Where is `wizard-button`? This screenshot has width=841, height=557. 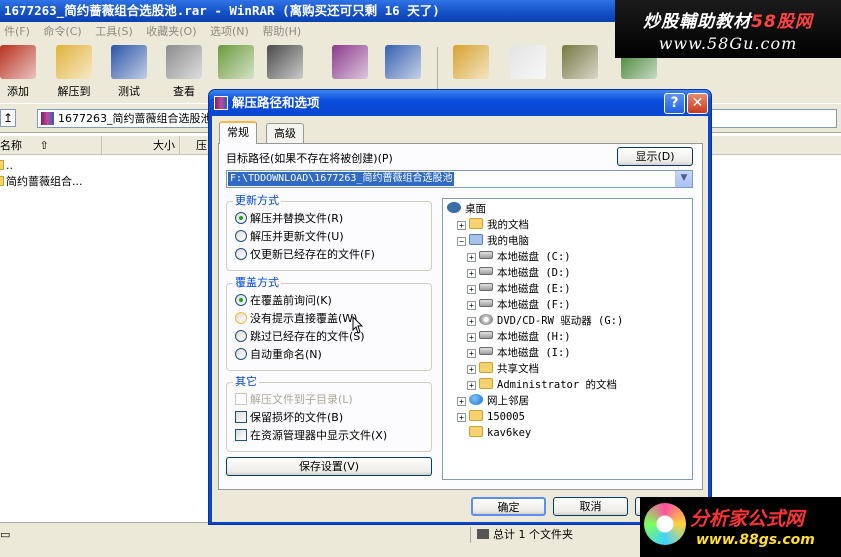
wizard-button is located at coordinates (350, 62).